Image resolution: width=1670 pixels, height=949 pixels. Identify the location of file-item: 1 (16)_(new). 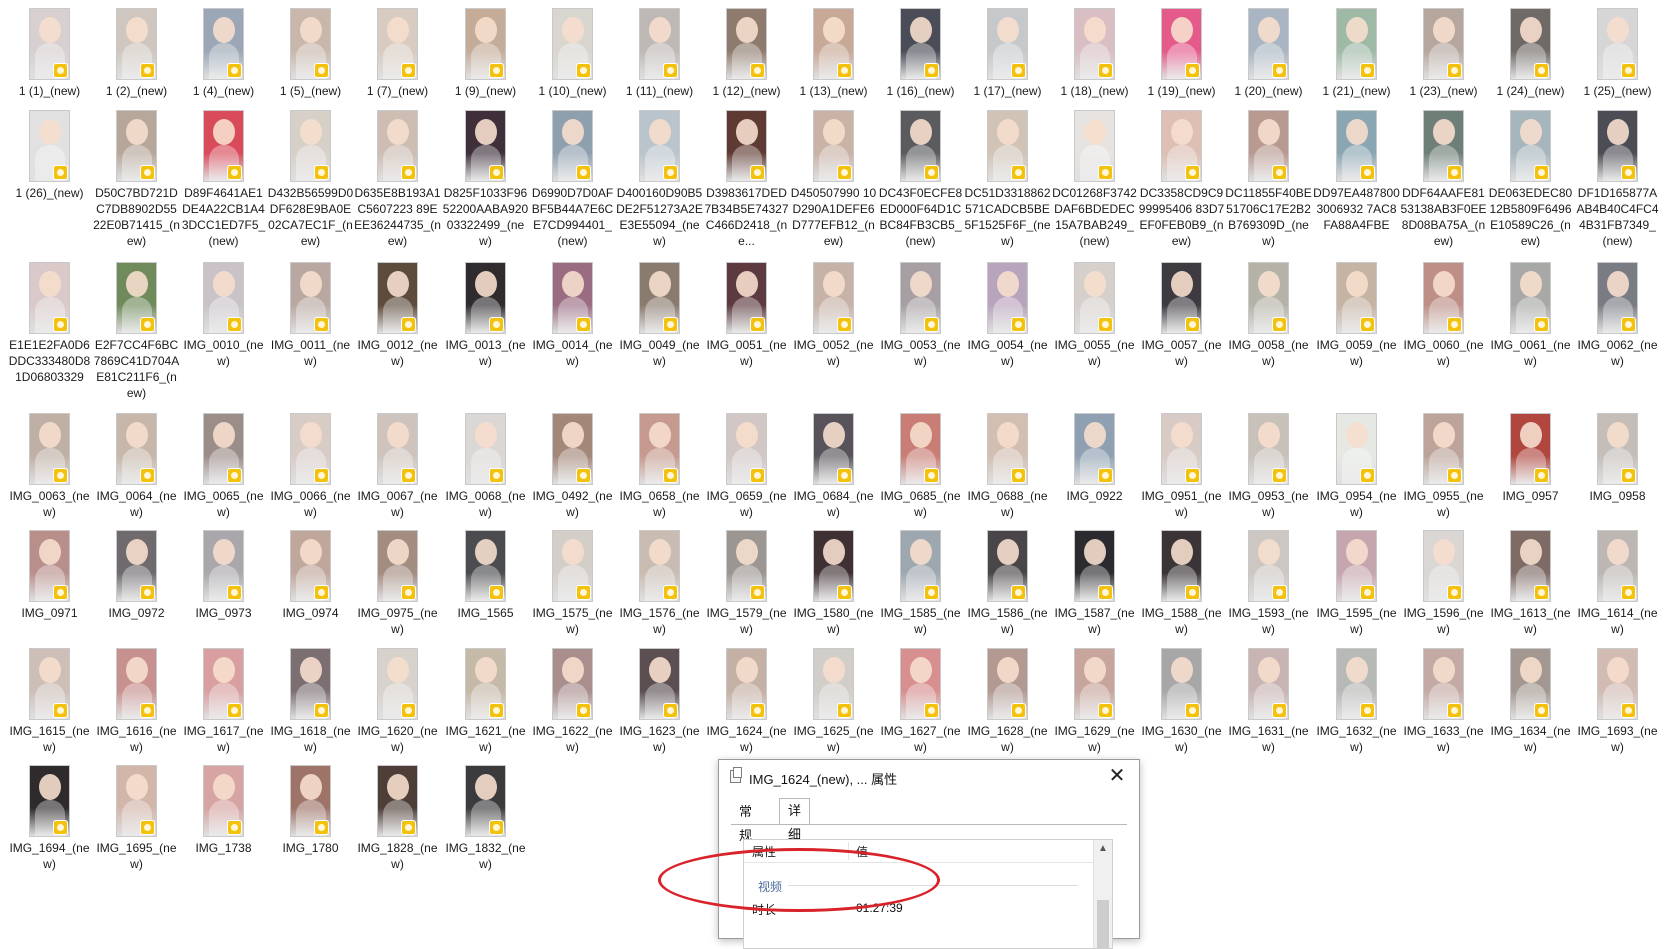
(920, 53).